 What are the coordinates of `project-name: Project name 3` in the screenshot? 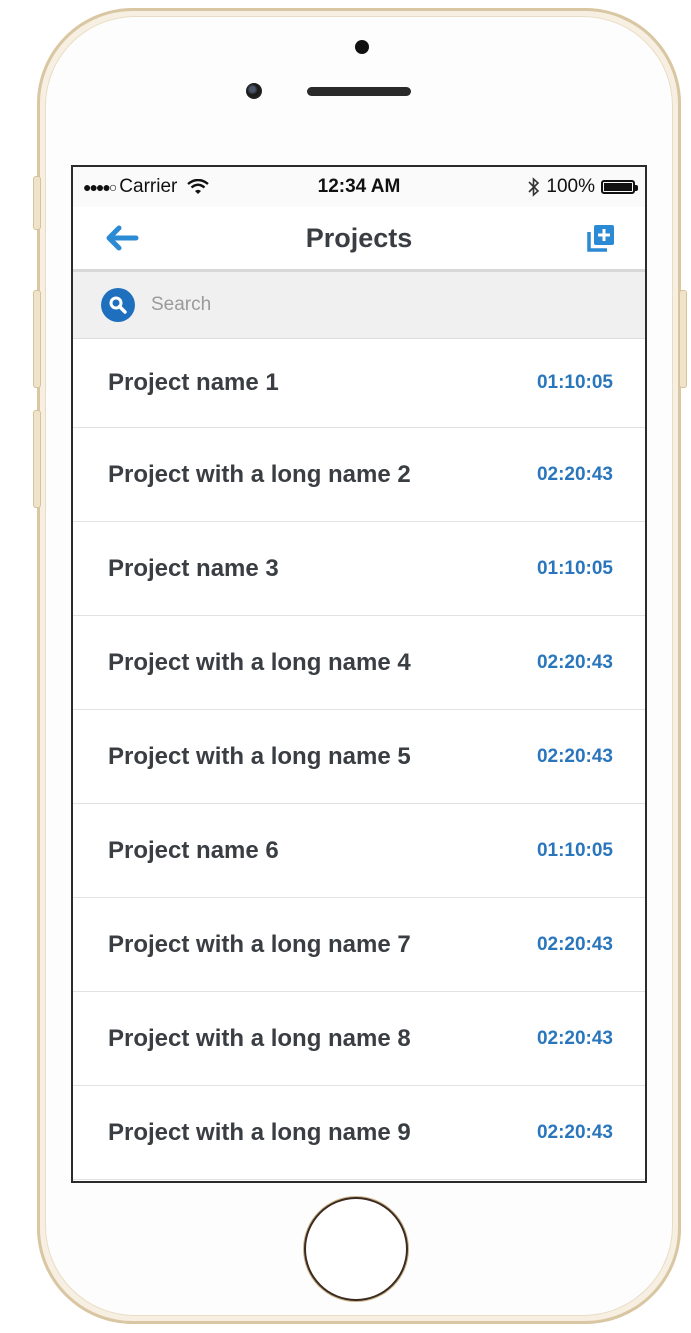 It's located at (193, 568).